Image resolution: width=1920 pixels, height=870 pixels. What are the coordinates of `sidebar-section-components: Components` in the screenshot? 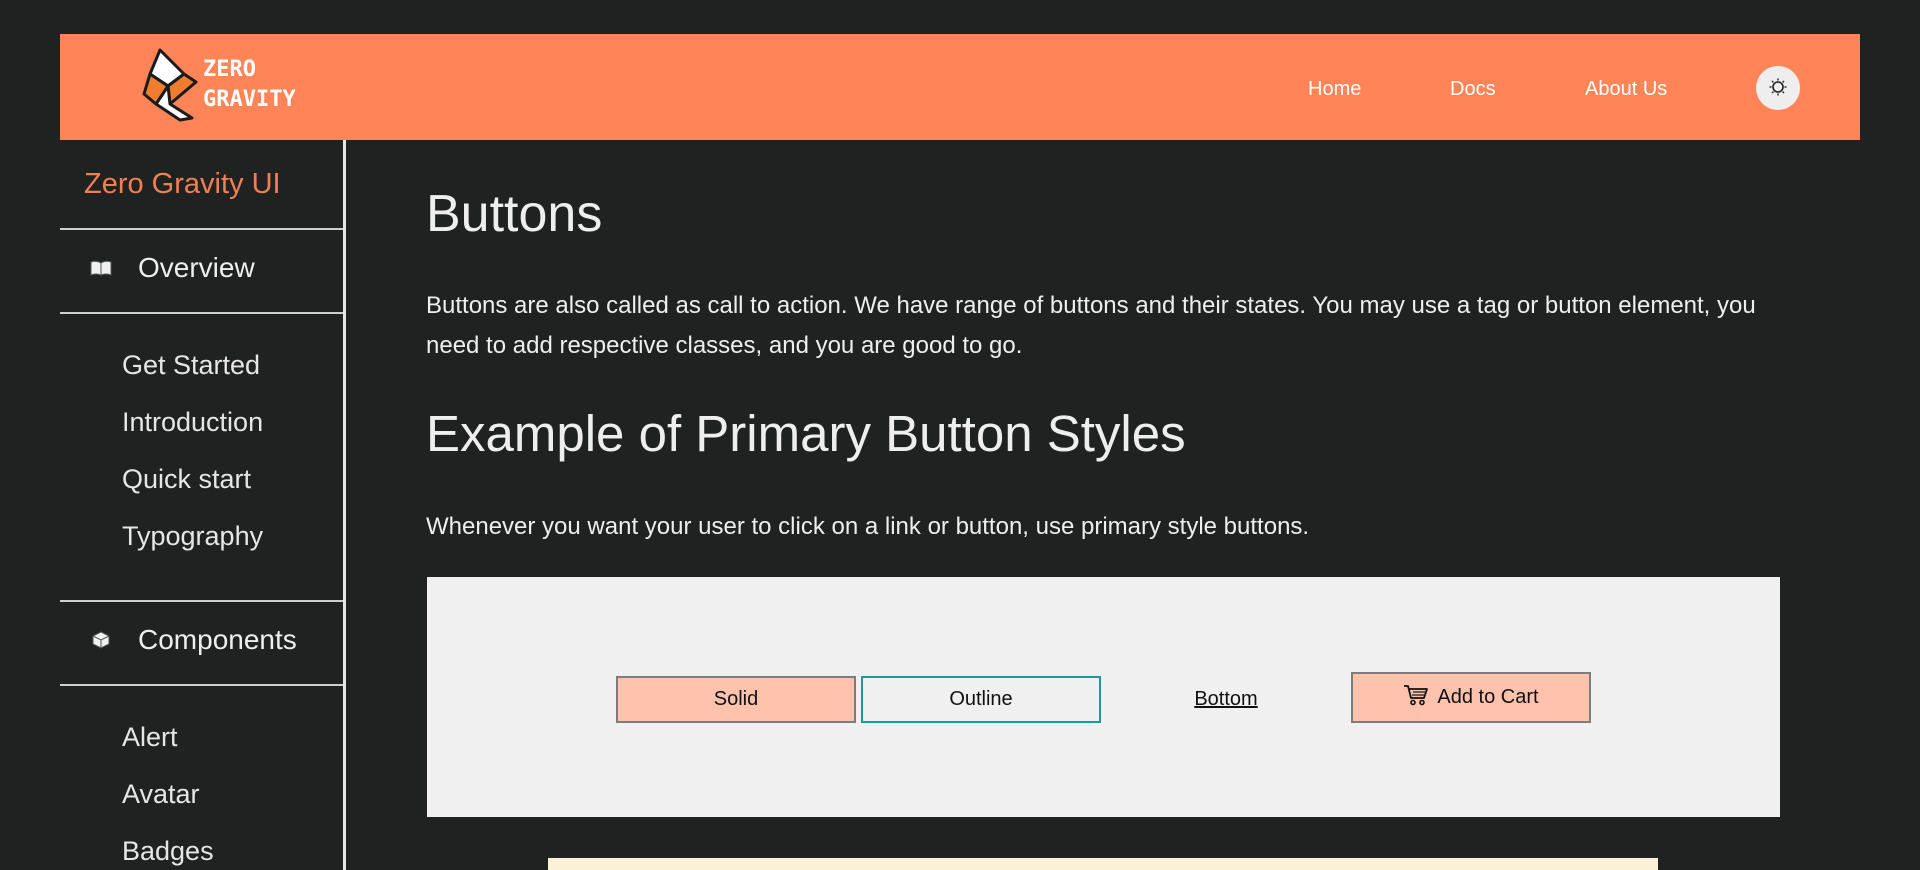 It's located at (193, 640).